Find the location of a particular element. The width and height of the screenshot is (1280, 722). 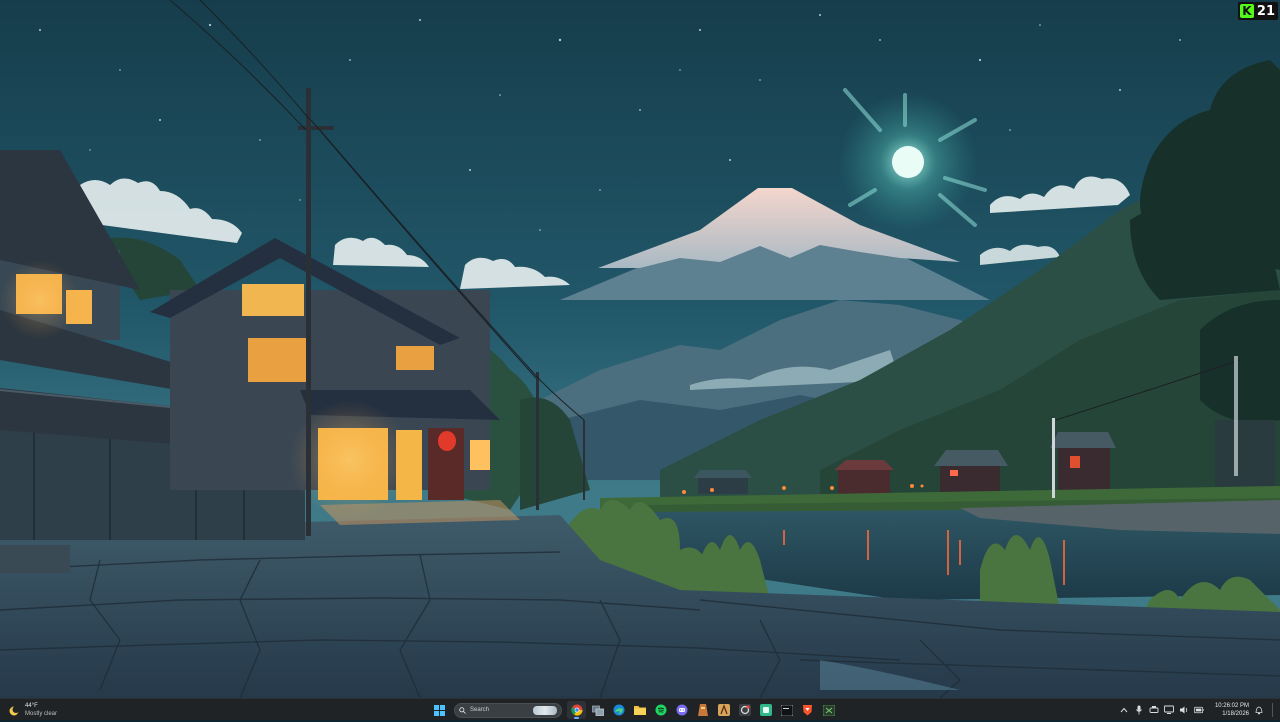

search-label: Search is located at coordinates (480, 710).